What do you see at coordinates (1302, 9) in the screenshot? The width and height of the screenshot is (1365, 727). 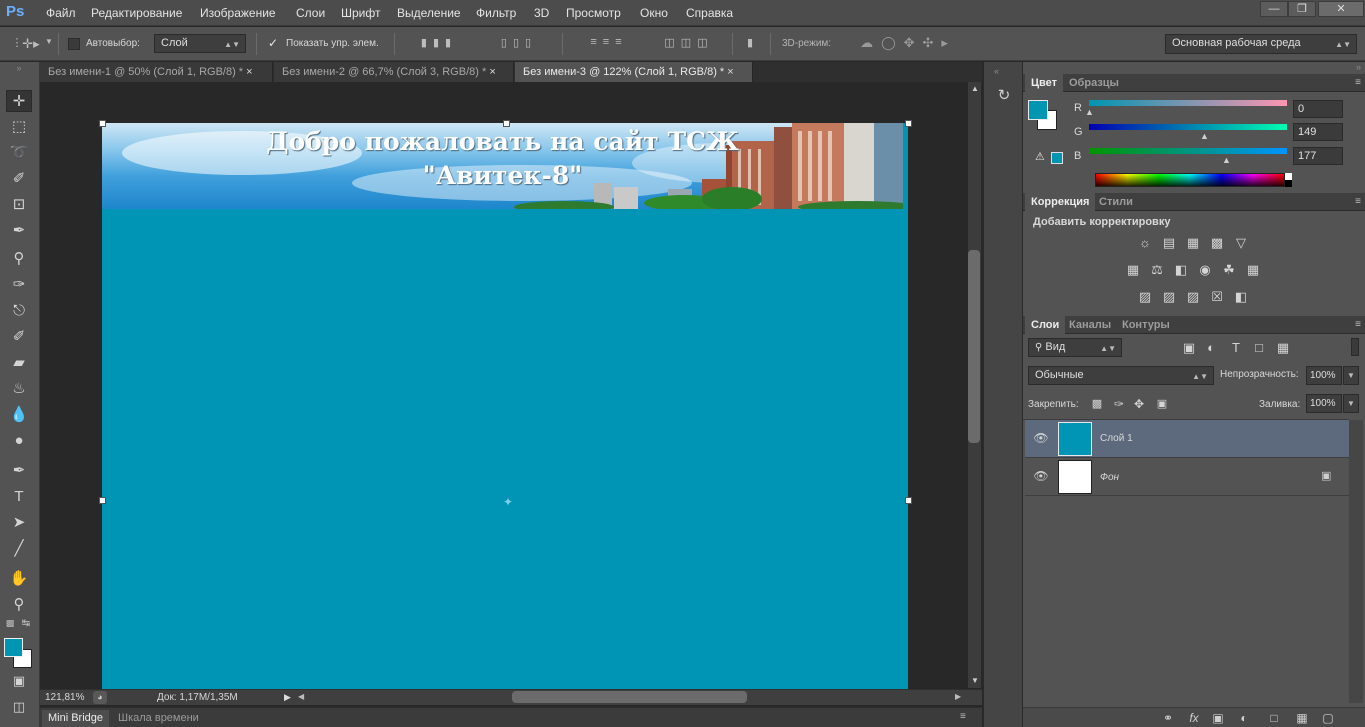 I see `restore-icon: ❐` at bounding box center [1302, 9].